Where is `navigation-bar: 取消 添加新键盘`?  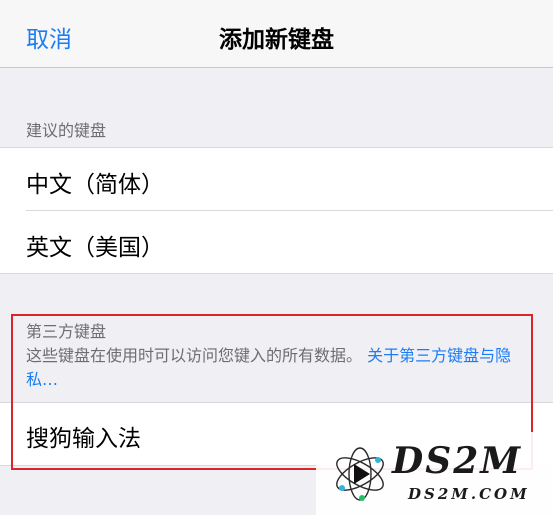 navigation-bar: 取消 添加新键盘 is located at coordinates (276, 34).